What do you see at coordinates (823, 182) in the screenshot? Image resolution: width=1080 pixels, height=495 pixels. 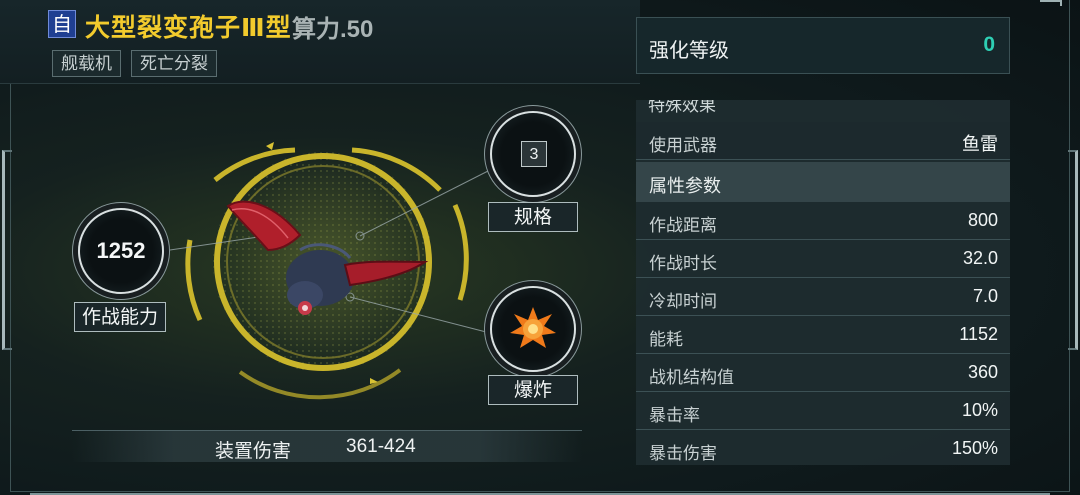 I see `params-section-header: 属性参数` at bounding box center [823, 182].